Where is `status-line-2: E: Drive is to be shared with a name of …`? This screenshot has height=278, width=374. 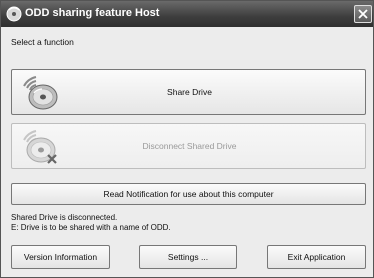
status-line-2: E: Drive is to be shared with a name of … is located at coordinates (91, 227).